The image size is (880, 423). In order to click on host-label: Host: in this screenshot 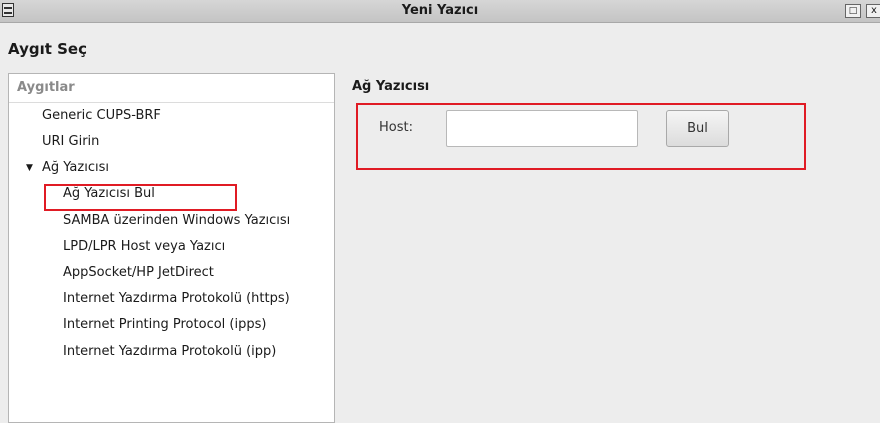, I will do `click(396, 127)`.